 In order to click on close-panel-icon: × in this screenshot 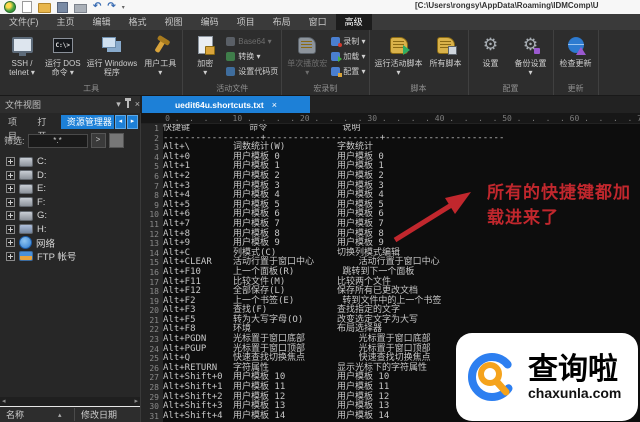, I will do `click(137, 104)`.